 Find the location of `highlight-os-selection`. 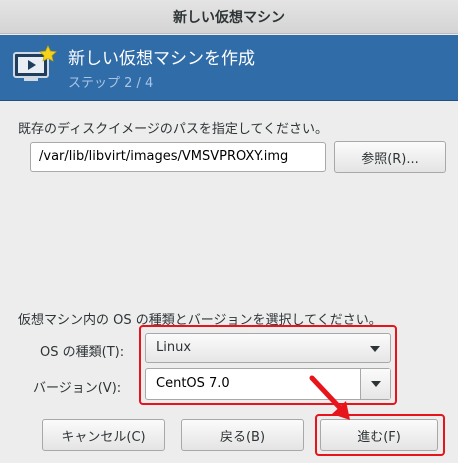

highlight-os-selection is located at coordinates (268, 365).